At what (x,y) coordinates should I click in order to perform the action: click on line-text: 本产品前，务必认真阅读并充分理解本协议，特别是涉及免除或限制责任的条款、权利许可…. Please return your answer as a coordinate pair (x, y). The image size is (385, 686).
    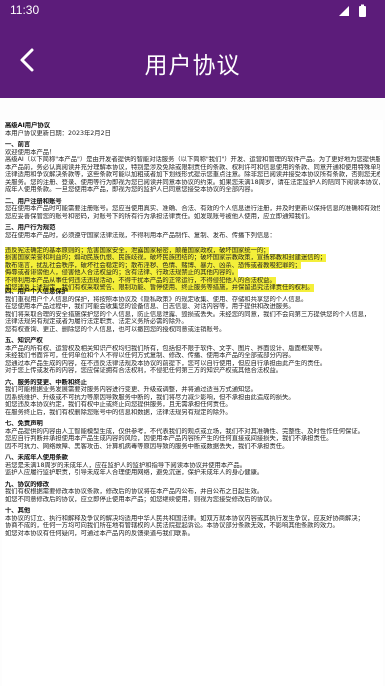
    Looking at the image, I should click on (192, 167).